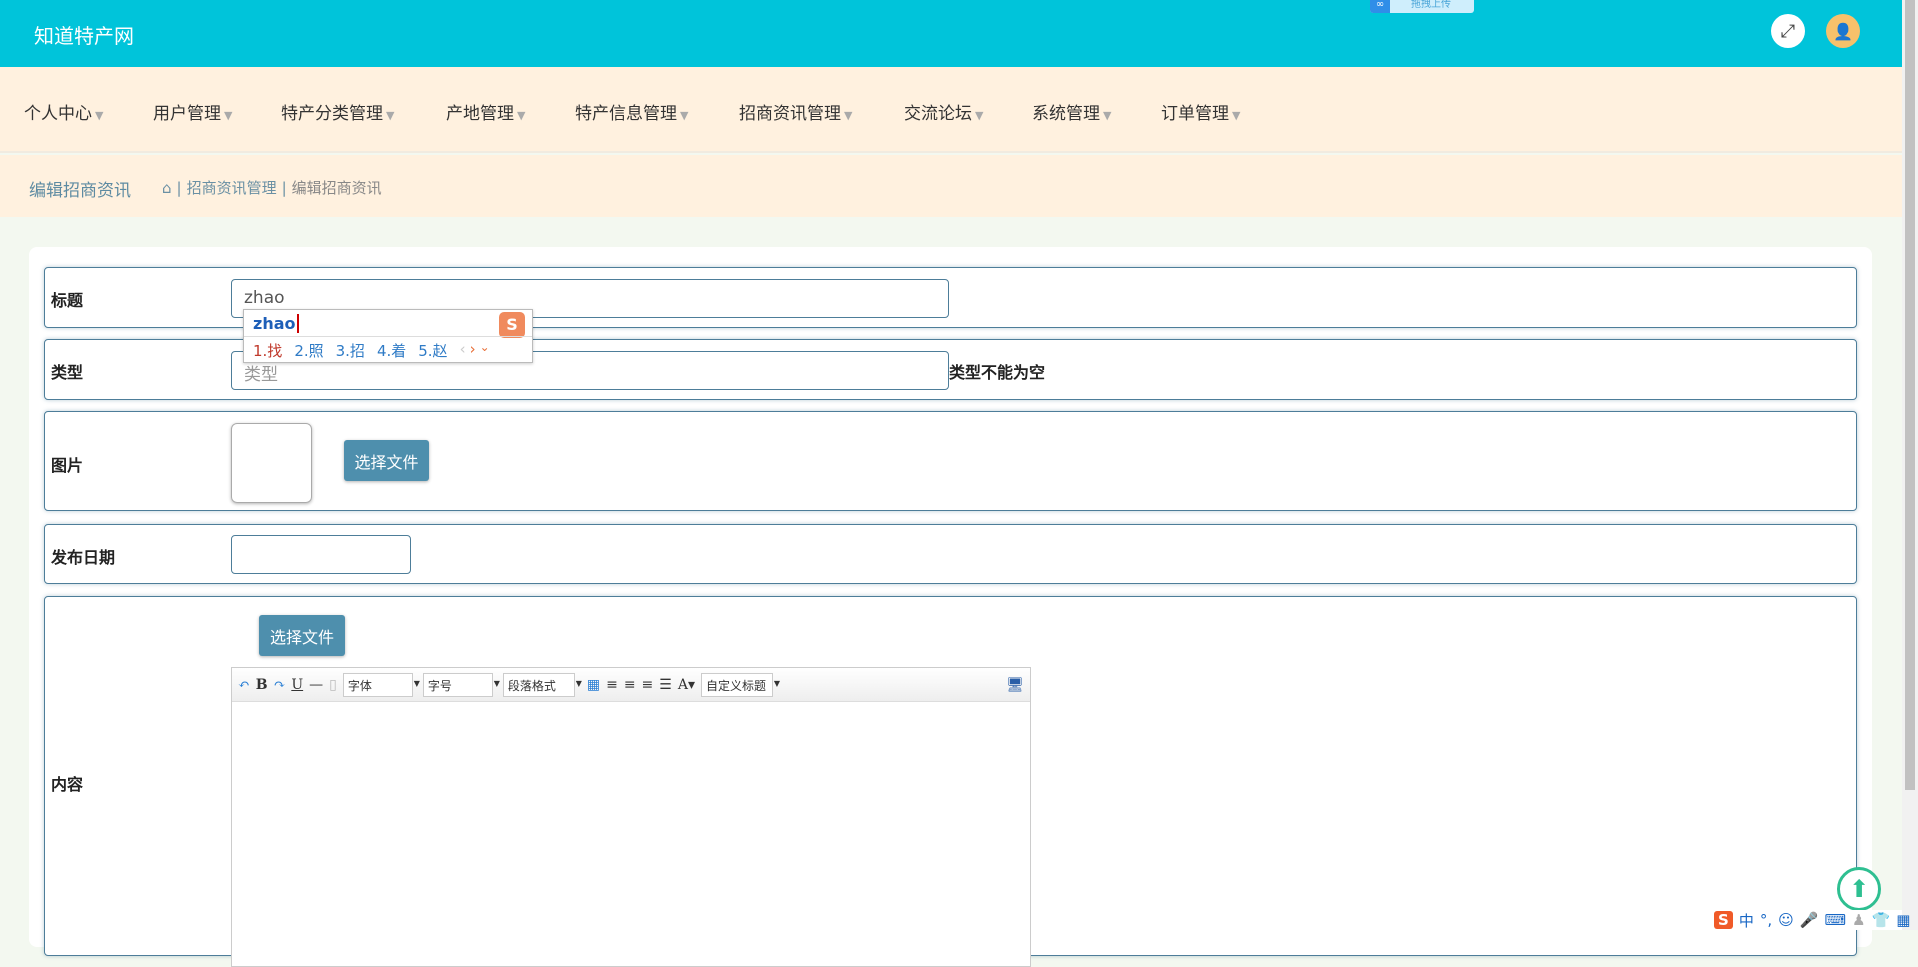  What do you see at coordinates (938, 114) in the screenshot?
I see `nav-label: 交流论坛` at bounding box center [938, 114].